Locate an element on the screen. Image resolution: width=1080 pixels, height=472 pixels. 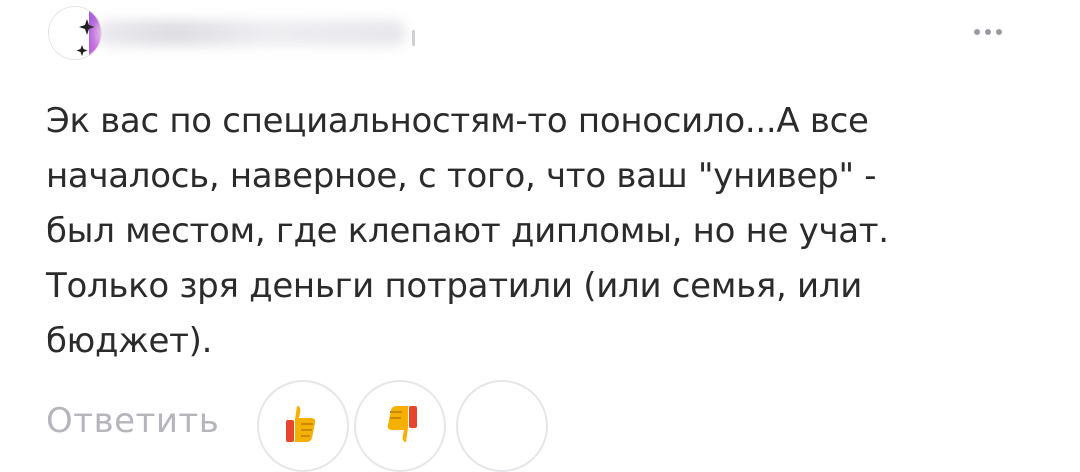
thumbs-down-icon is located at coordinates (402, 424).